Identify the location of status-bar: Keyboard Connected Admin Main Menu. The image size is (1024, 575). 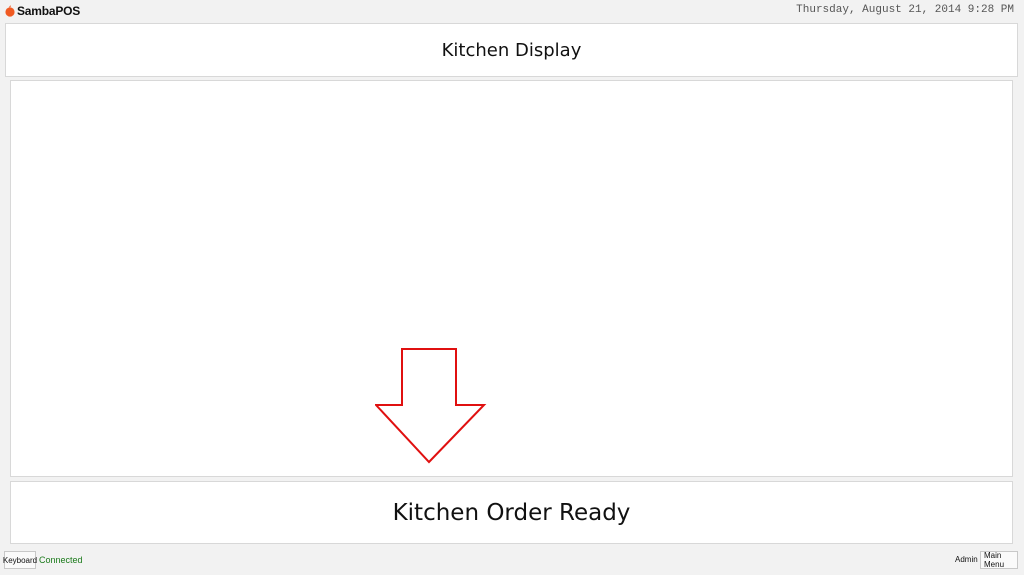
(512, 562).